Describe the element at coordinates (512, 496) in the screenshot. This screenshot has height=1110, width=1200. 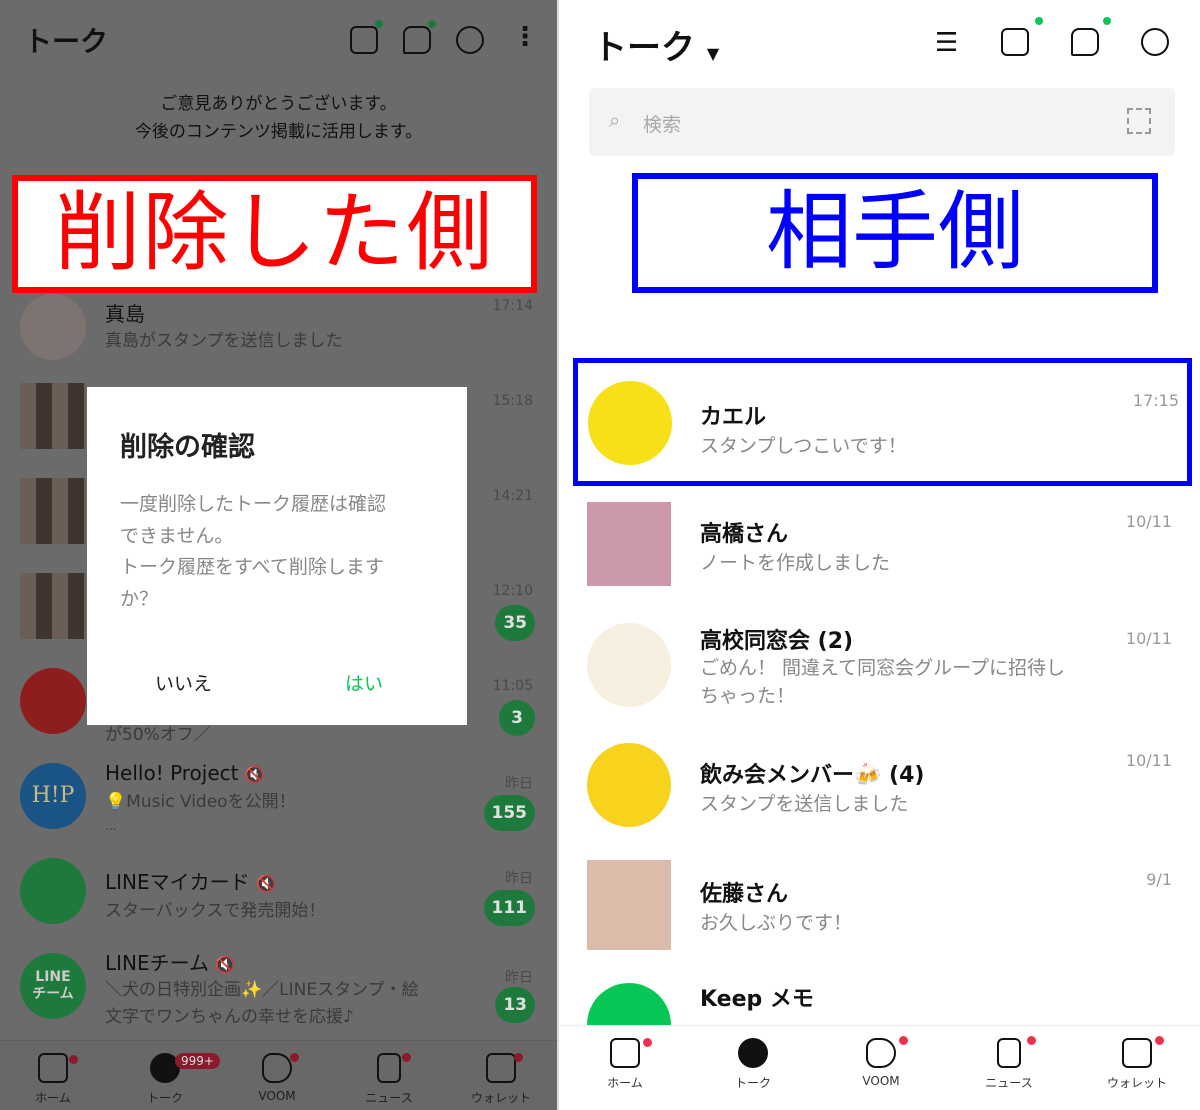
I see `chat-time: 14:21` at that location.